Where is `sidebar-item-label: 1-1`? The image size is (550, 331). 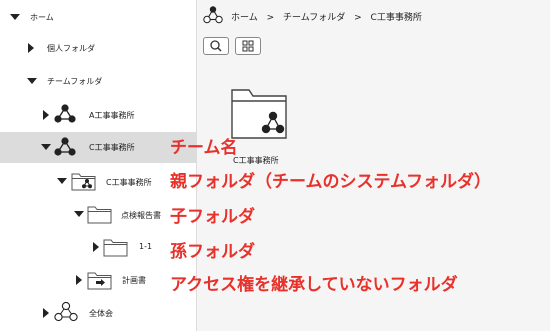 sidebar-item-label: 1-1 is located at coordinates (146, 246).